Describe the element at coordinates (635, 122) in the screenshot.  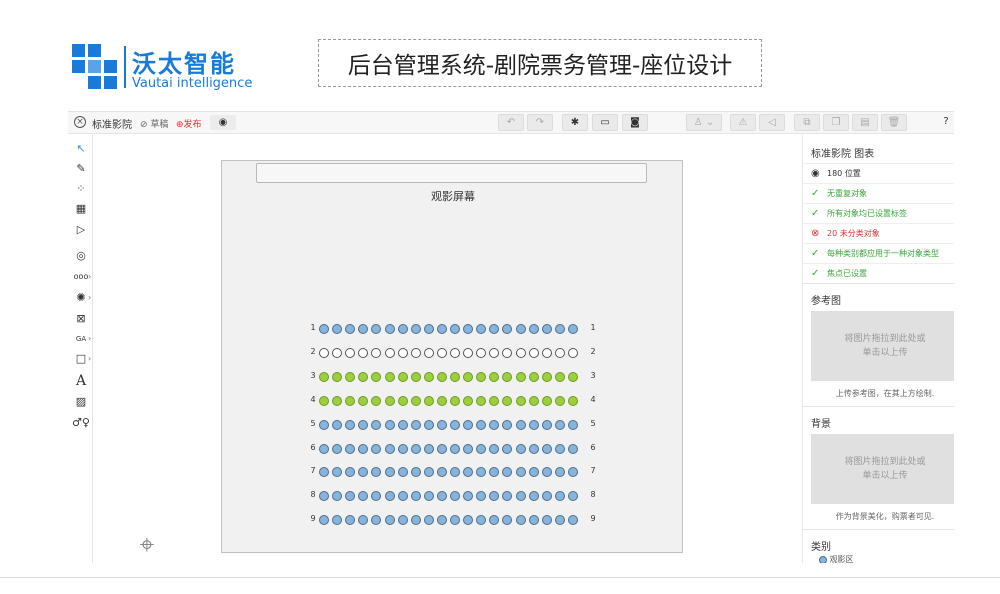
I see `camera-icon: ◙` at that location.